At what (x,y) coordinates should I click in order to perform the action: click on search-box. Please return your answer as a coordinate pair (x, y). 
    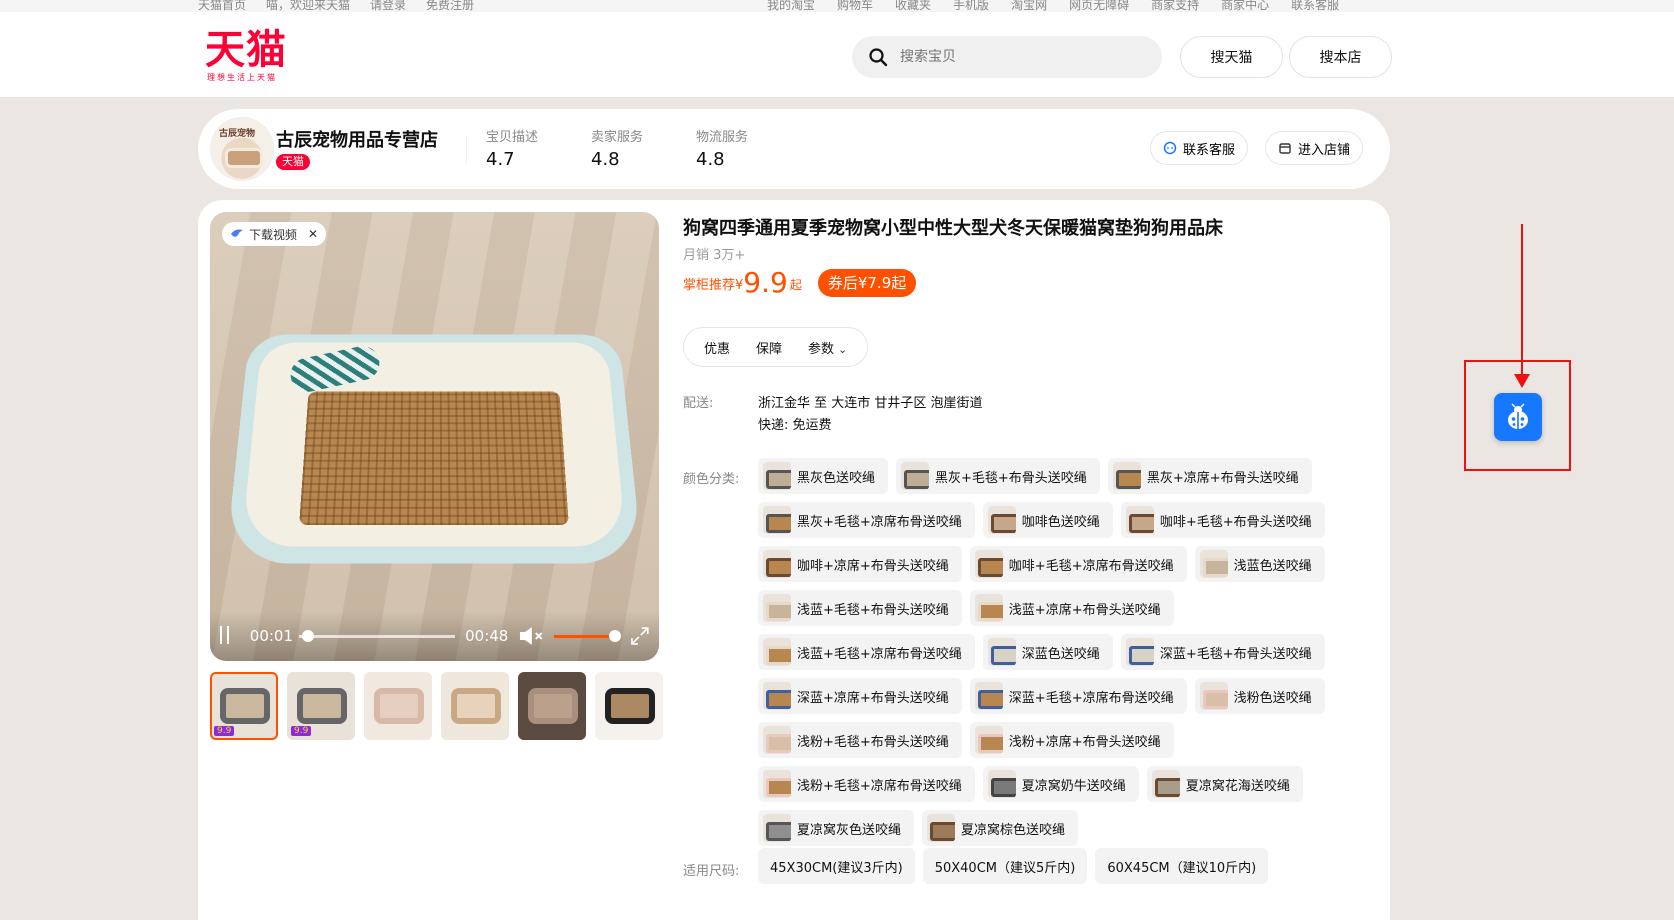
    Looking at the image, I should click on (1007, 57).